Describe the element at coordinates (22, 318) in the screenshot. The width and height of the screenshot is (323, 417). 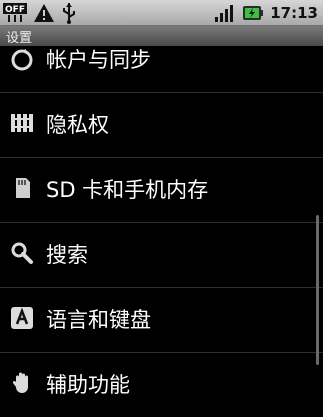
I see `keyboard-icon` at that location.